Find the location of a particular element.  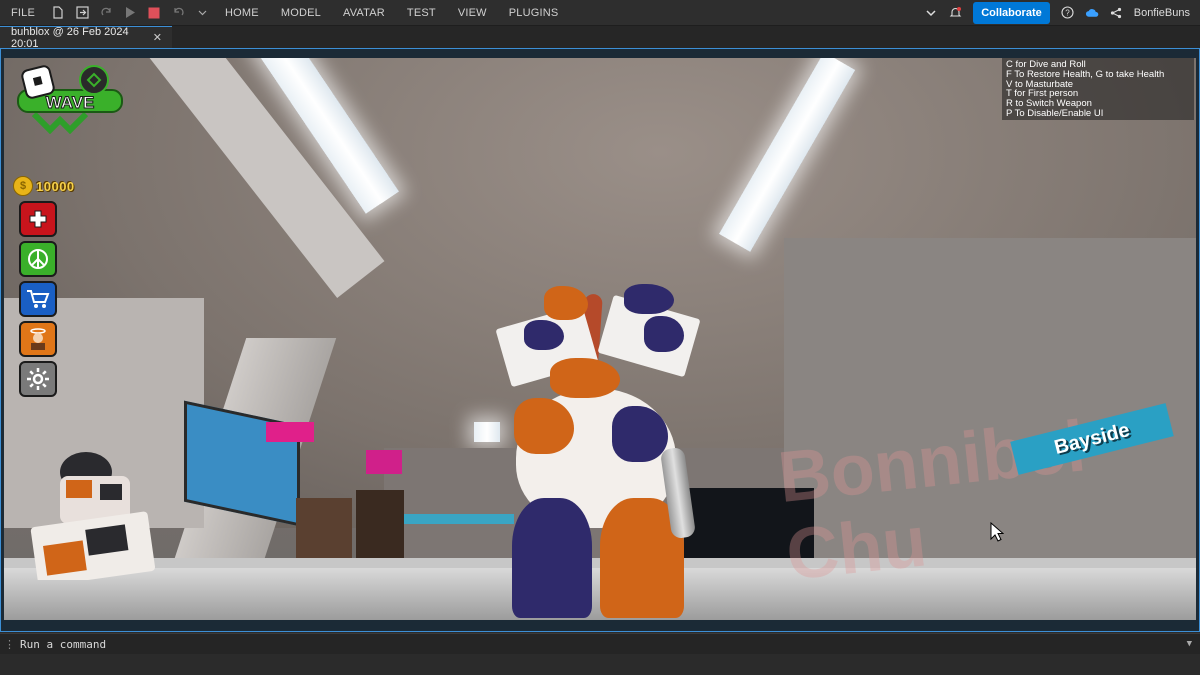

character-button is located at coordinates (38, 339).